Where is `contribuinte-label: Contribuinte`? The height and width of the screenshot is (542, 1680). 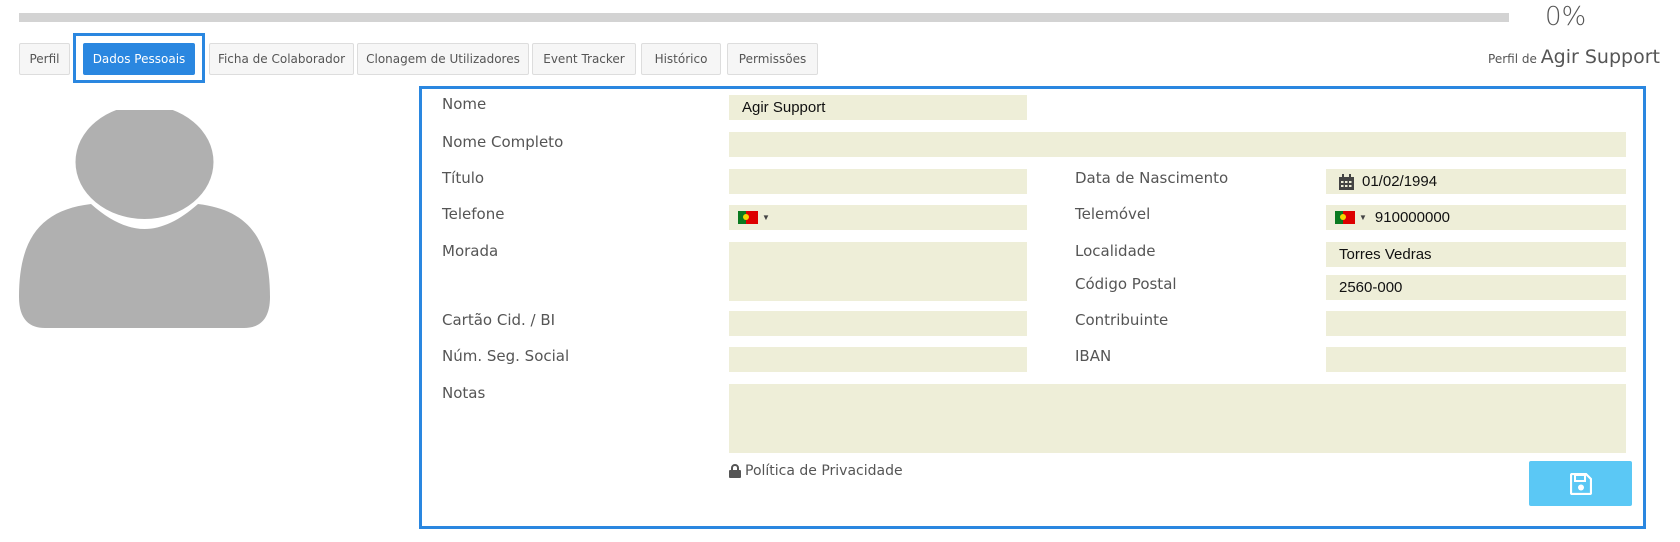 contribuinte-label: Contribuinte is located at coordinates (1122, 320).